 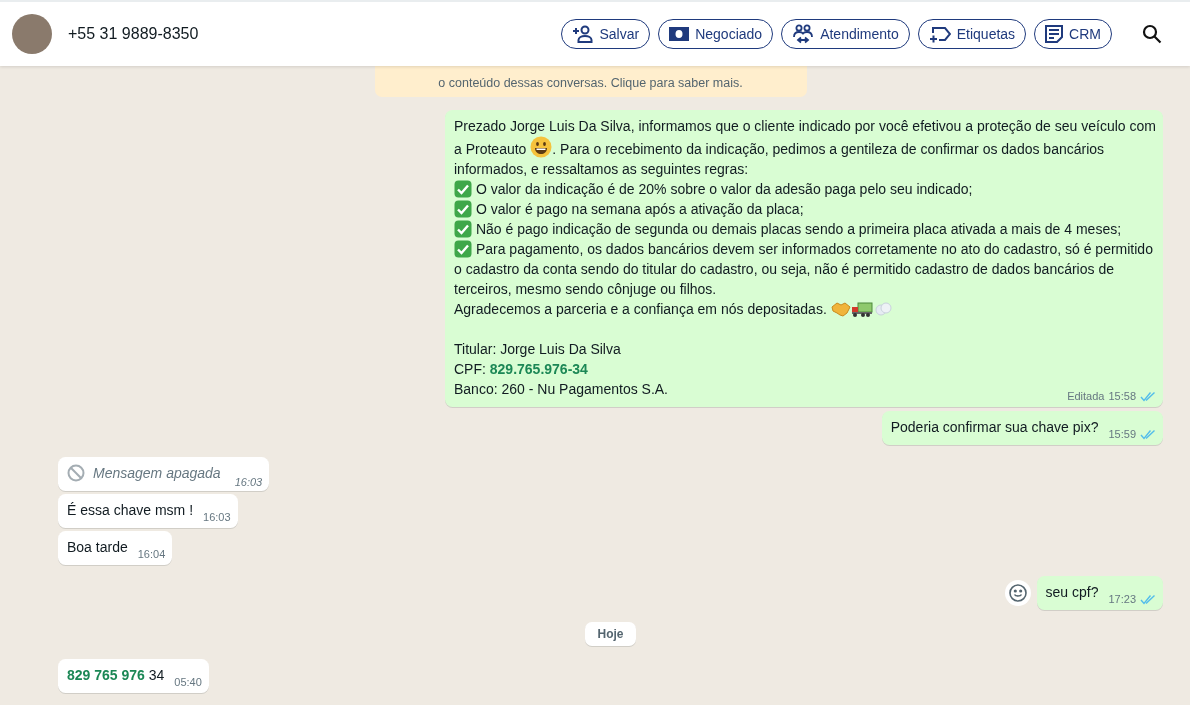 What do you see at coordinates (610, 634) in the screenshot?
I see `date-divider: Hoje` at bounding box center [610, 634].